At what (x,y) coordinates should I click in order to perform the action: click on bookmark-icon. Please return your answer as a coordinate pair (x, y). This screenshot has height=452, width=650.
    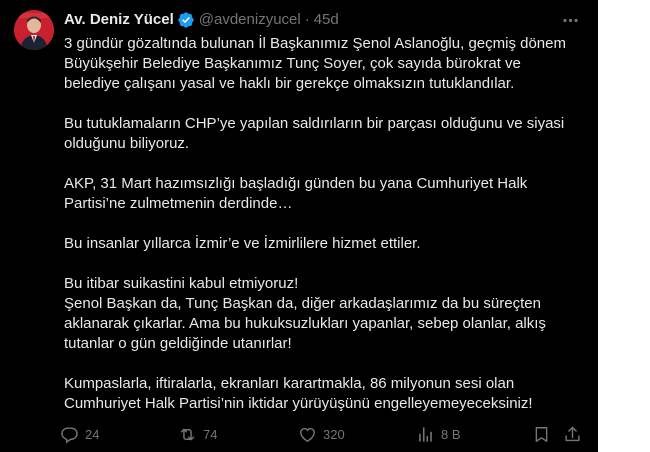
    Looking at the image, I should click on (541, 434).